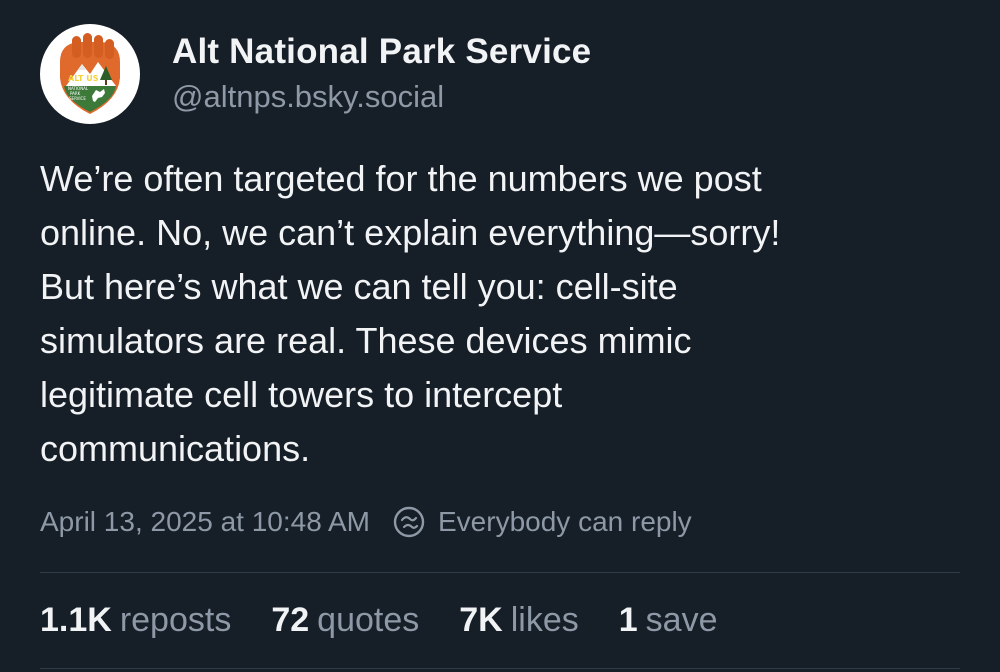 The image size is (1000, 672). I want to click on quotes-label: quotes, so click(368, 620).